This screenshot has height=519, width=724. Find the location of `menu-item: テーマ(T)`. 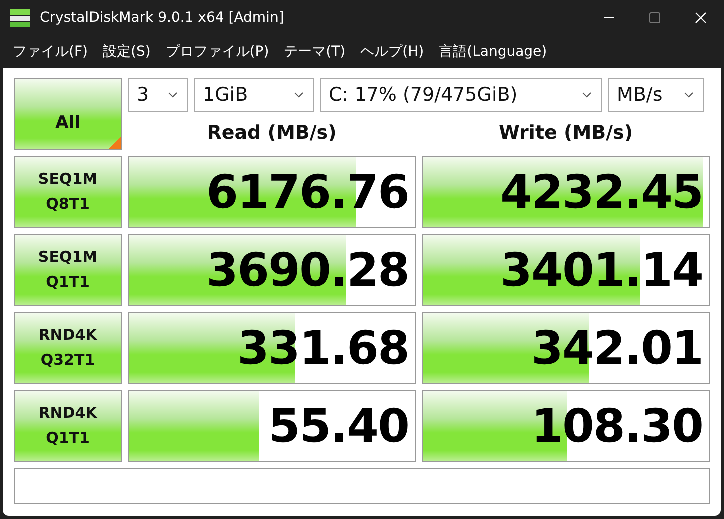

menu-item: テーマ(T) is located at coordinates (315, 52).